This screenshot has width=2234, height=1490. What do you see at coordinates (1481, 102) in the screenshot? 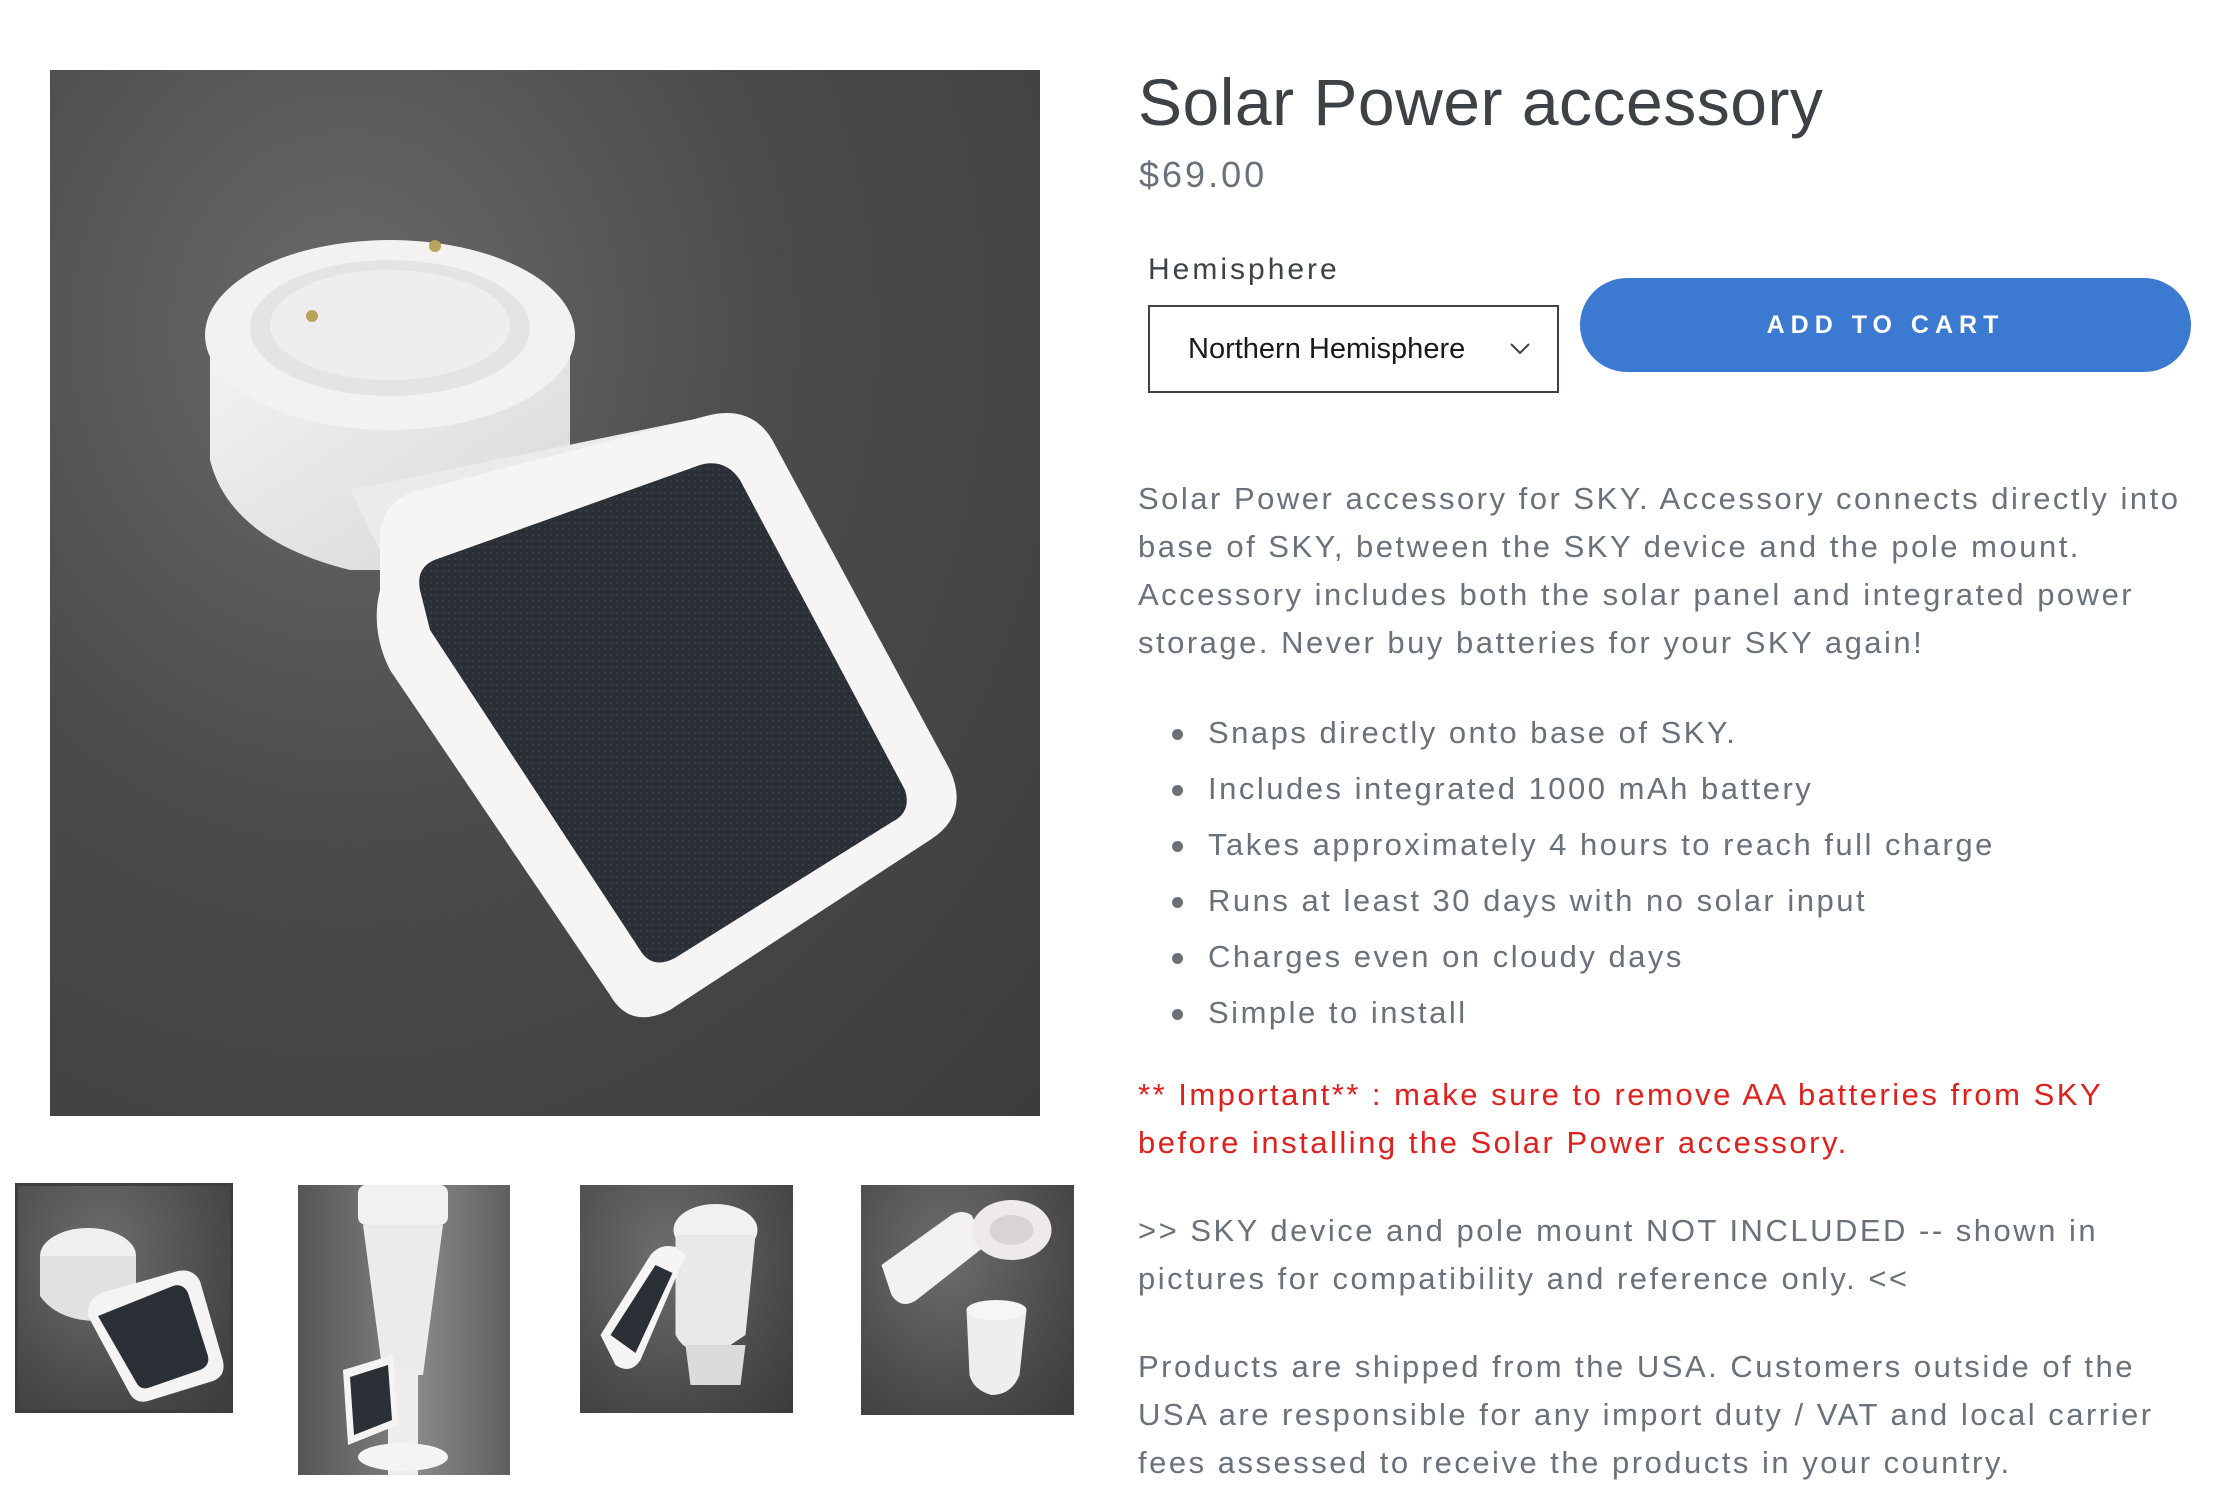
I see `product-title: Solar Power accessory` at bounding box center [1481, 102].